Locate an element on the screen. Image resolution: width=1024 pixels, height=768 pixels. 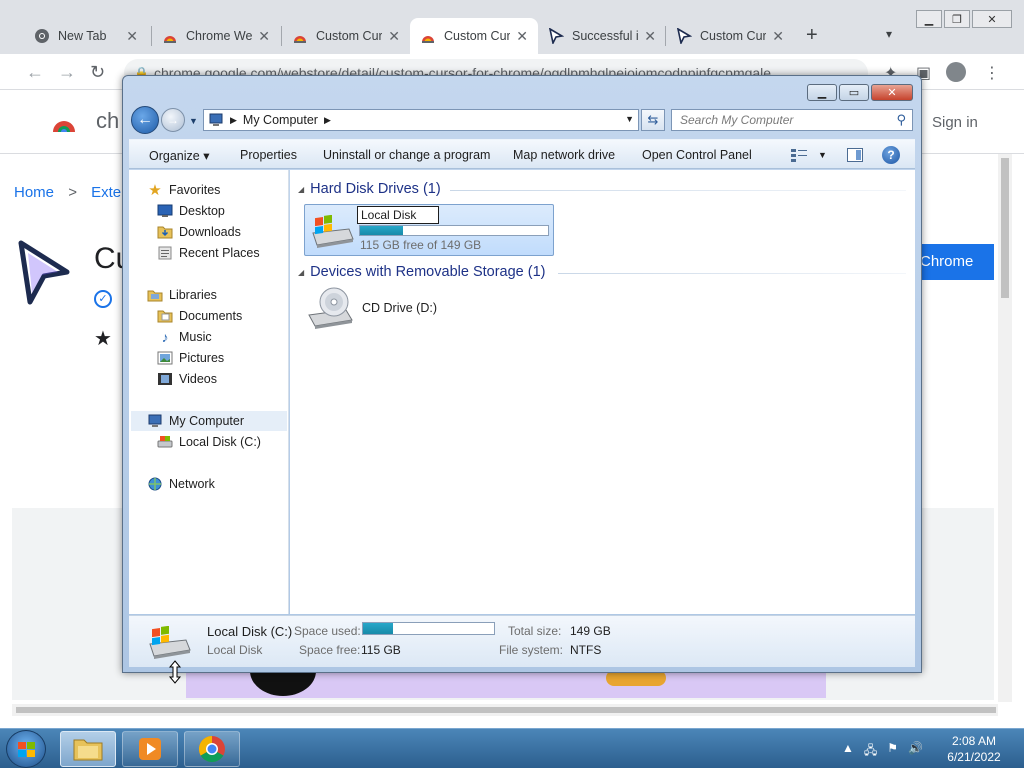
music-icon: ♪ is located at coordinates (165, 337).